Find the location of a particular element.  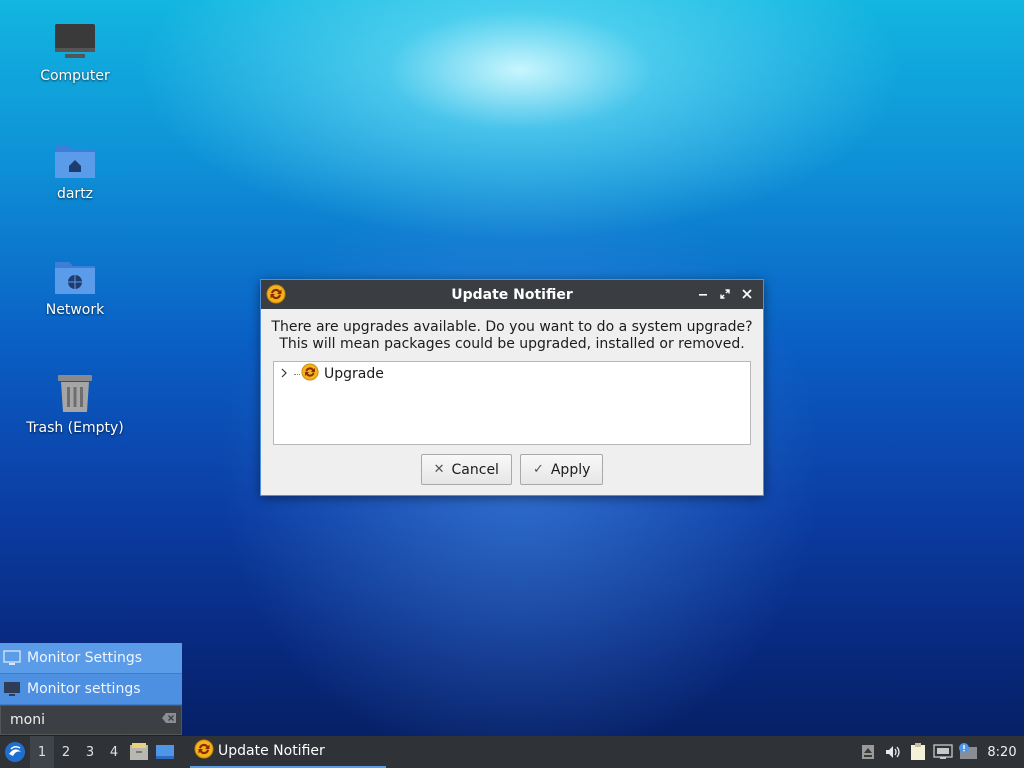

cancel-label: Cancel is located at coordinates (475, 469).